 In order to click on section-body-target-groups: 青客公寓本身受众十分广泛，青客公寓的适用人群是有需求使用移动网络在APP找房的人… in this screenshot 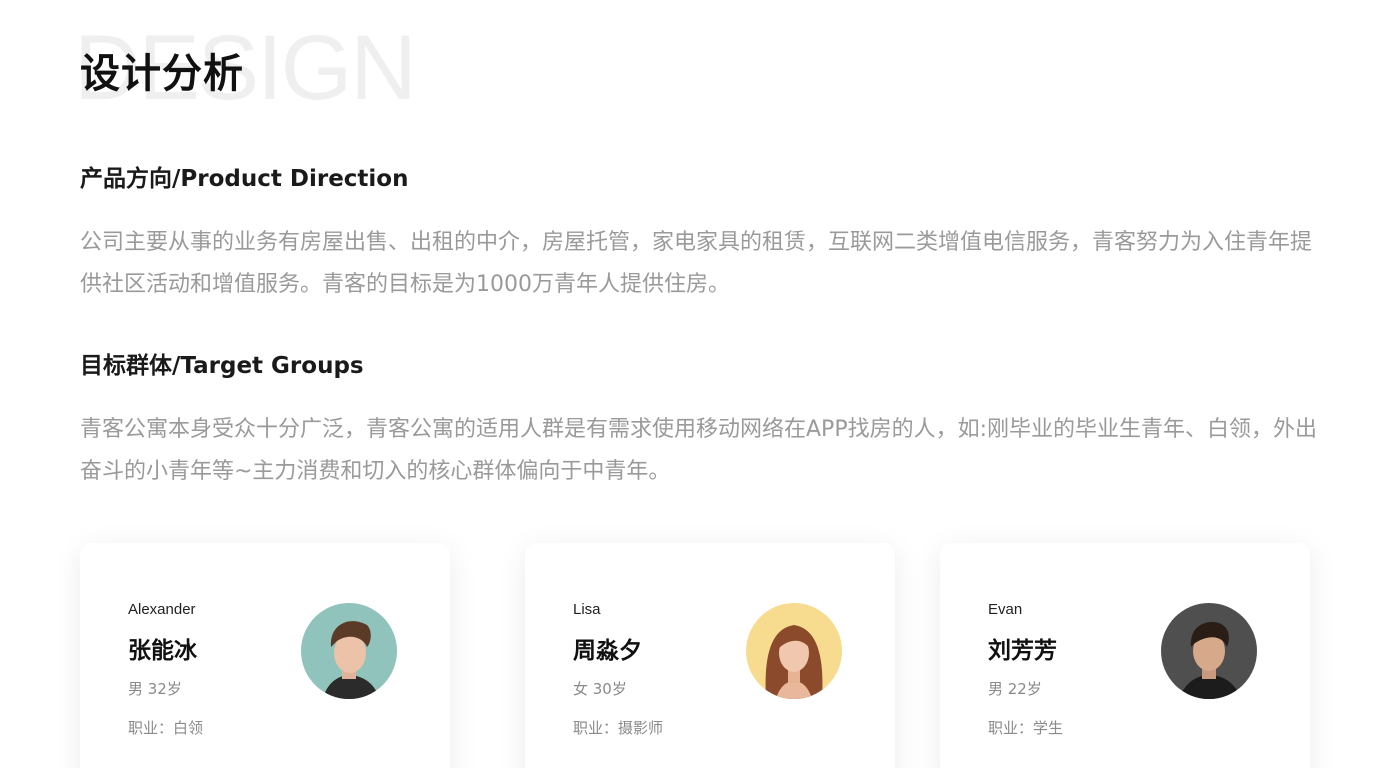, I will do `click(698, 450)`.